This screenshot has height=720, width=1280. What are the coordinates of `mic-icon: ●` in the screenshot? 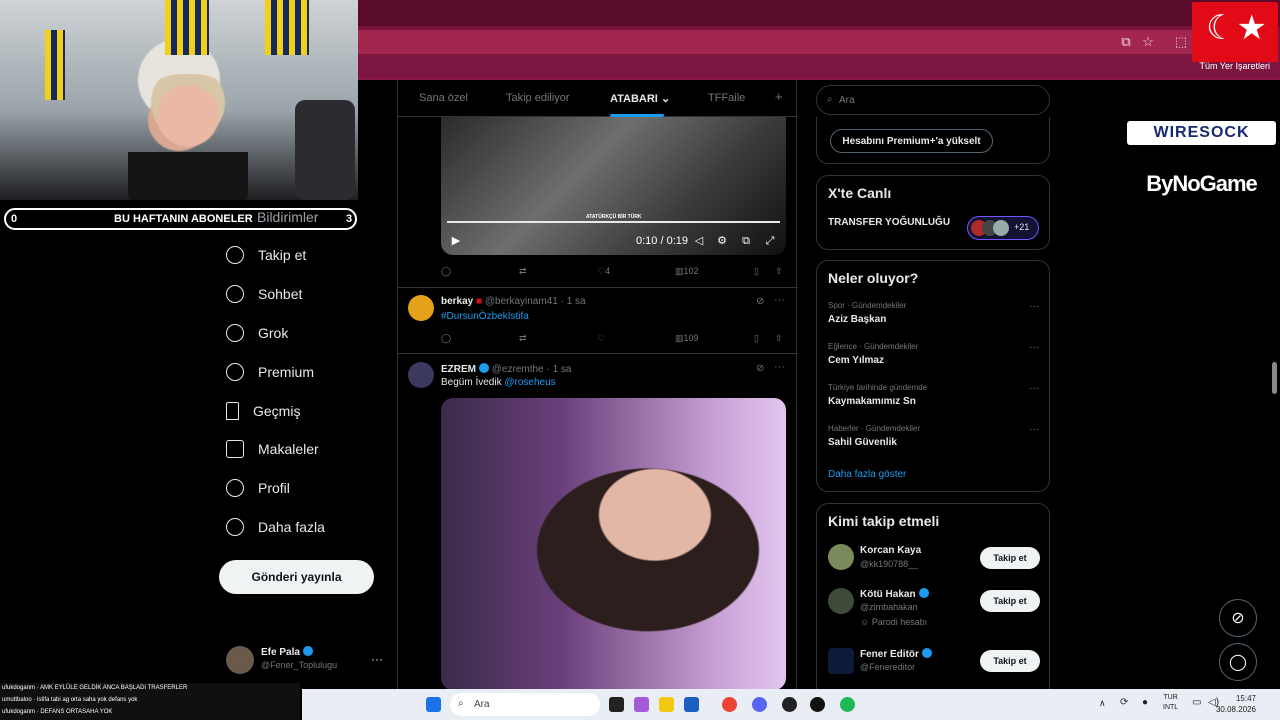 It's located at (1145, 702).